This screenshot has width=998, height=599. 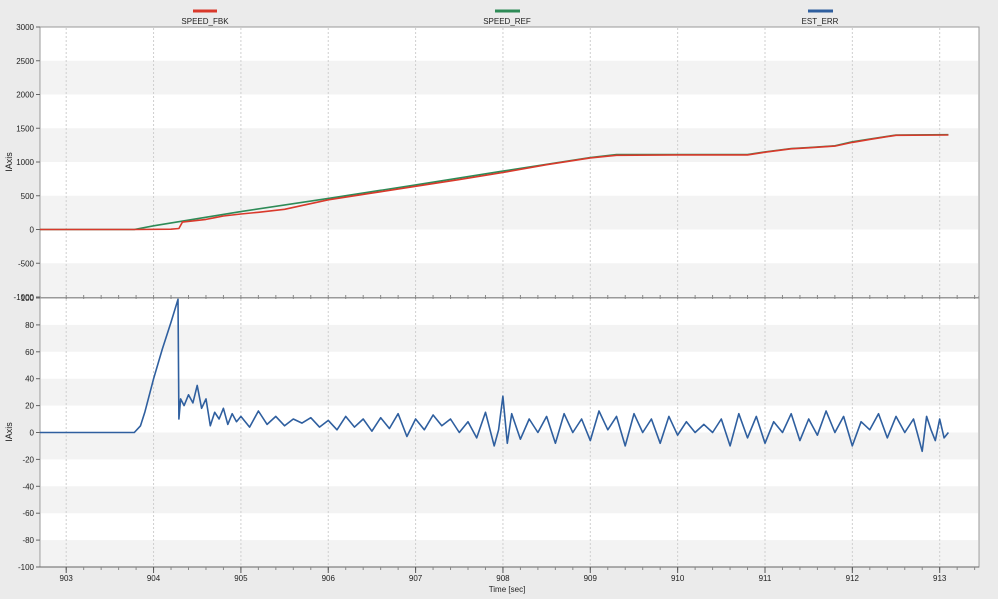 What do you see at coordinates (28, 540) in the screenshot?
I see `error-y-tick-label: -80` at bounding box center [28, 540].